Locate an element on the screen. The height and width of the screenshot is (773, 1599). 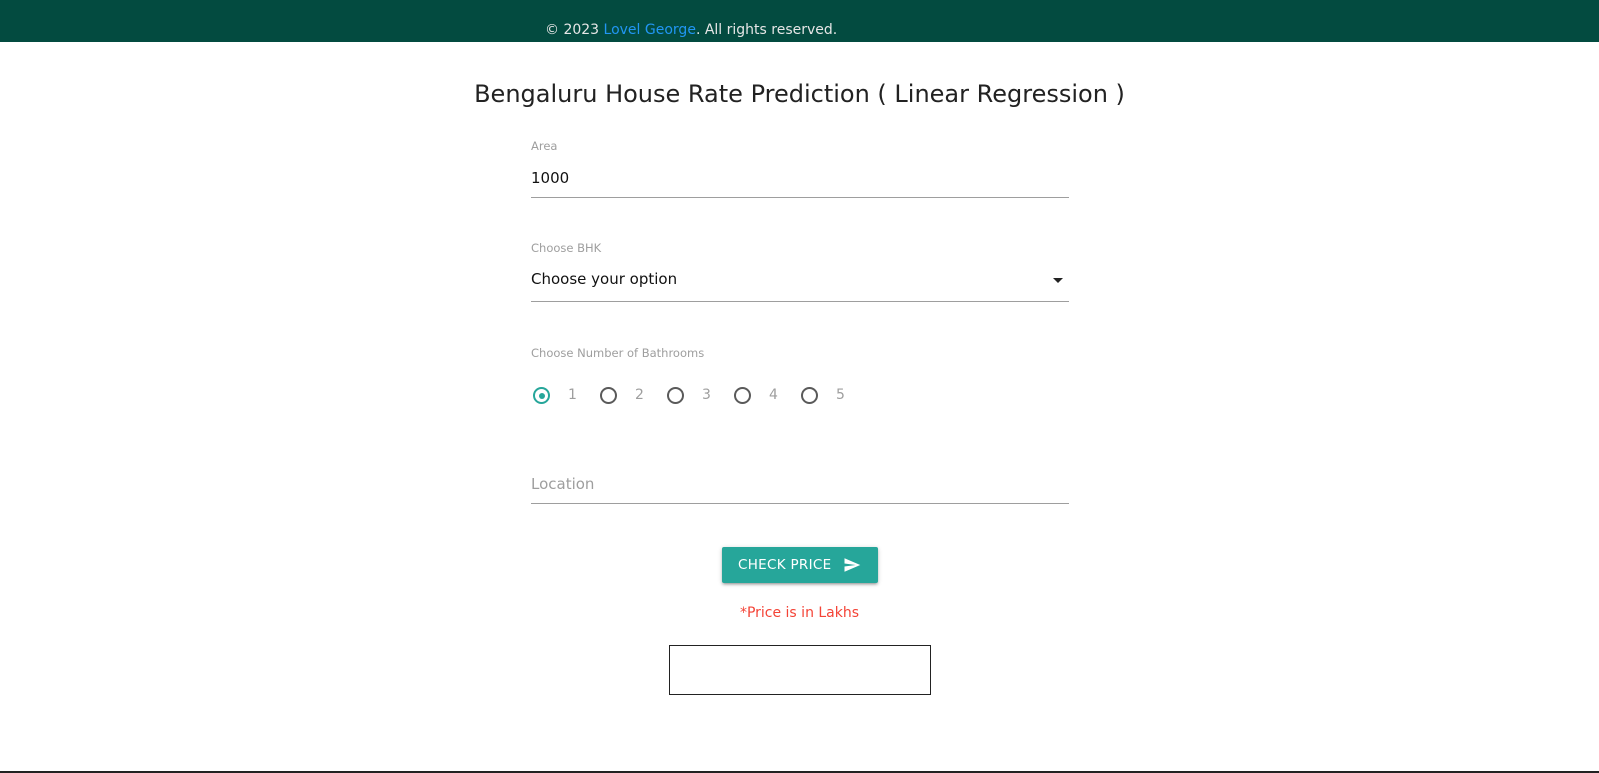
send-icon is located at coordinates (852, 565).